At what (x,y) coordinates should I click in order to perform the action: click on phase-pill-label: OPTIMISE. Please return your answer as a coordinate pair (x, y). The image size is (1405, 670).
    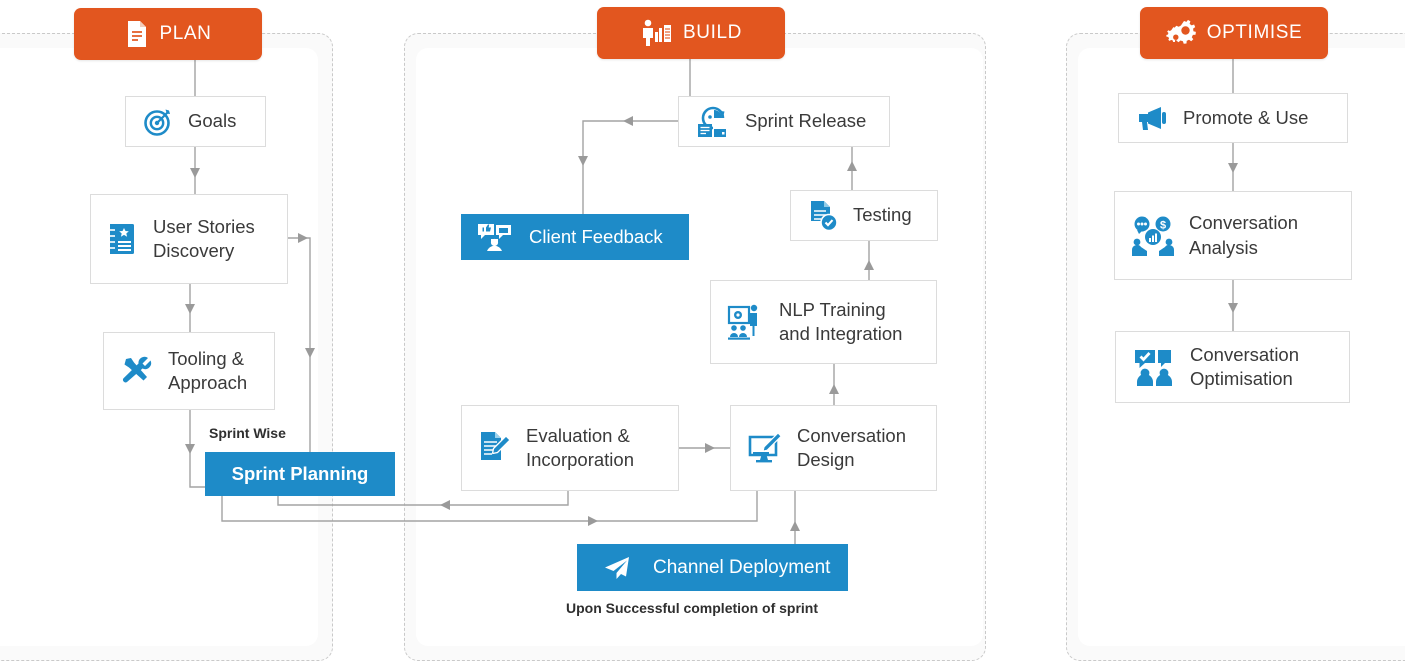
    Looking at the image, I should click on (1254, 32).